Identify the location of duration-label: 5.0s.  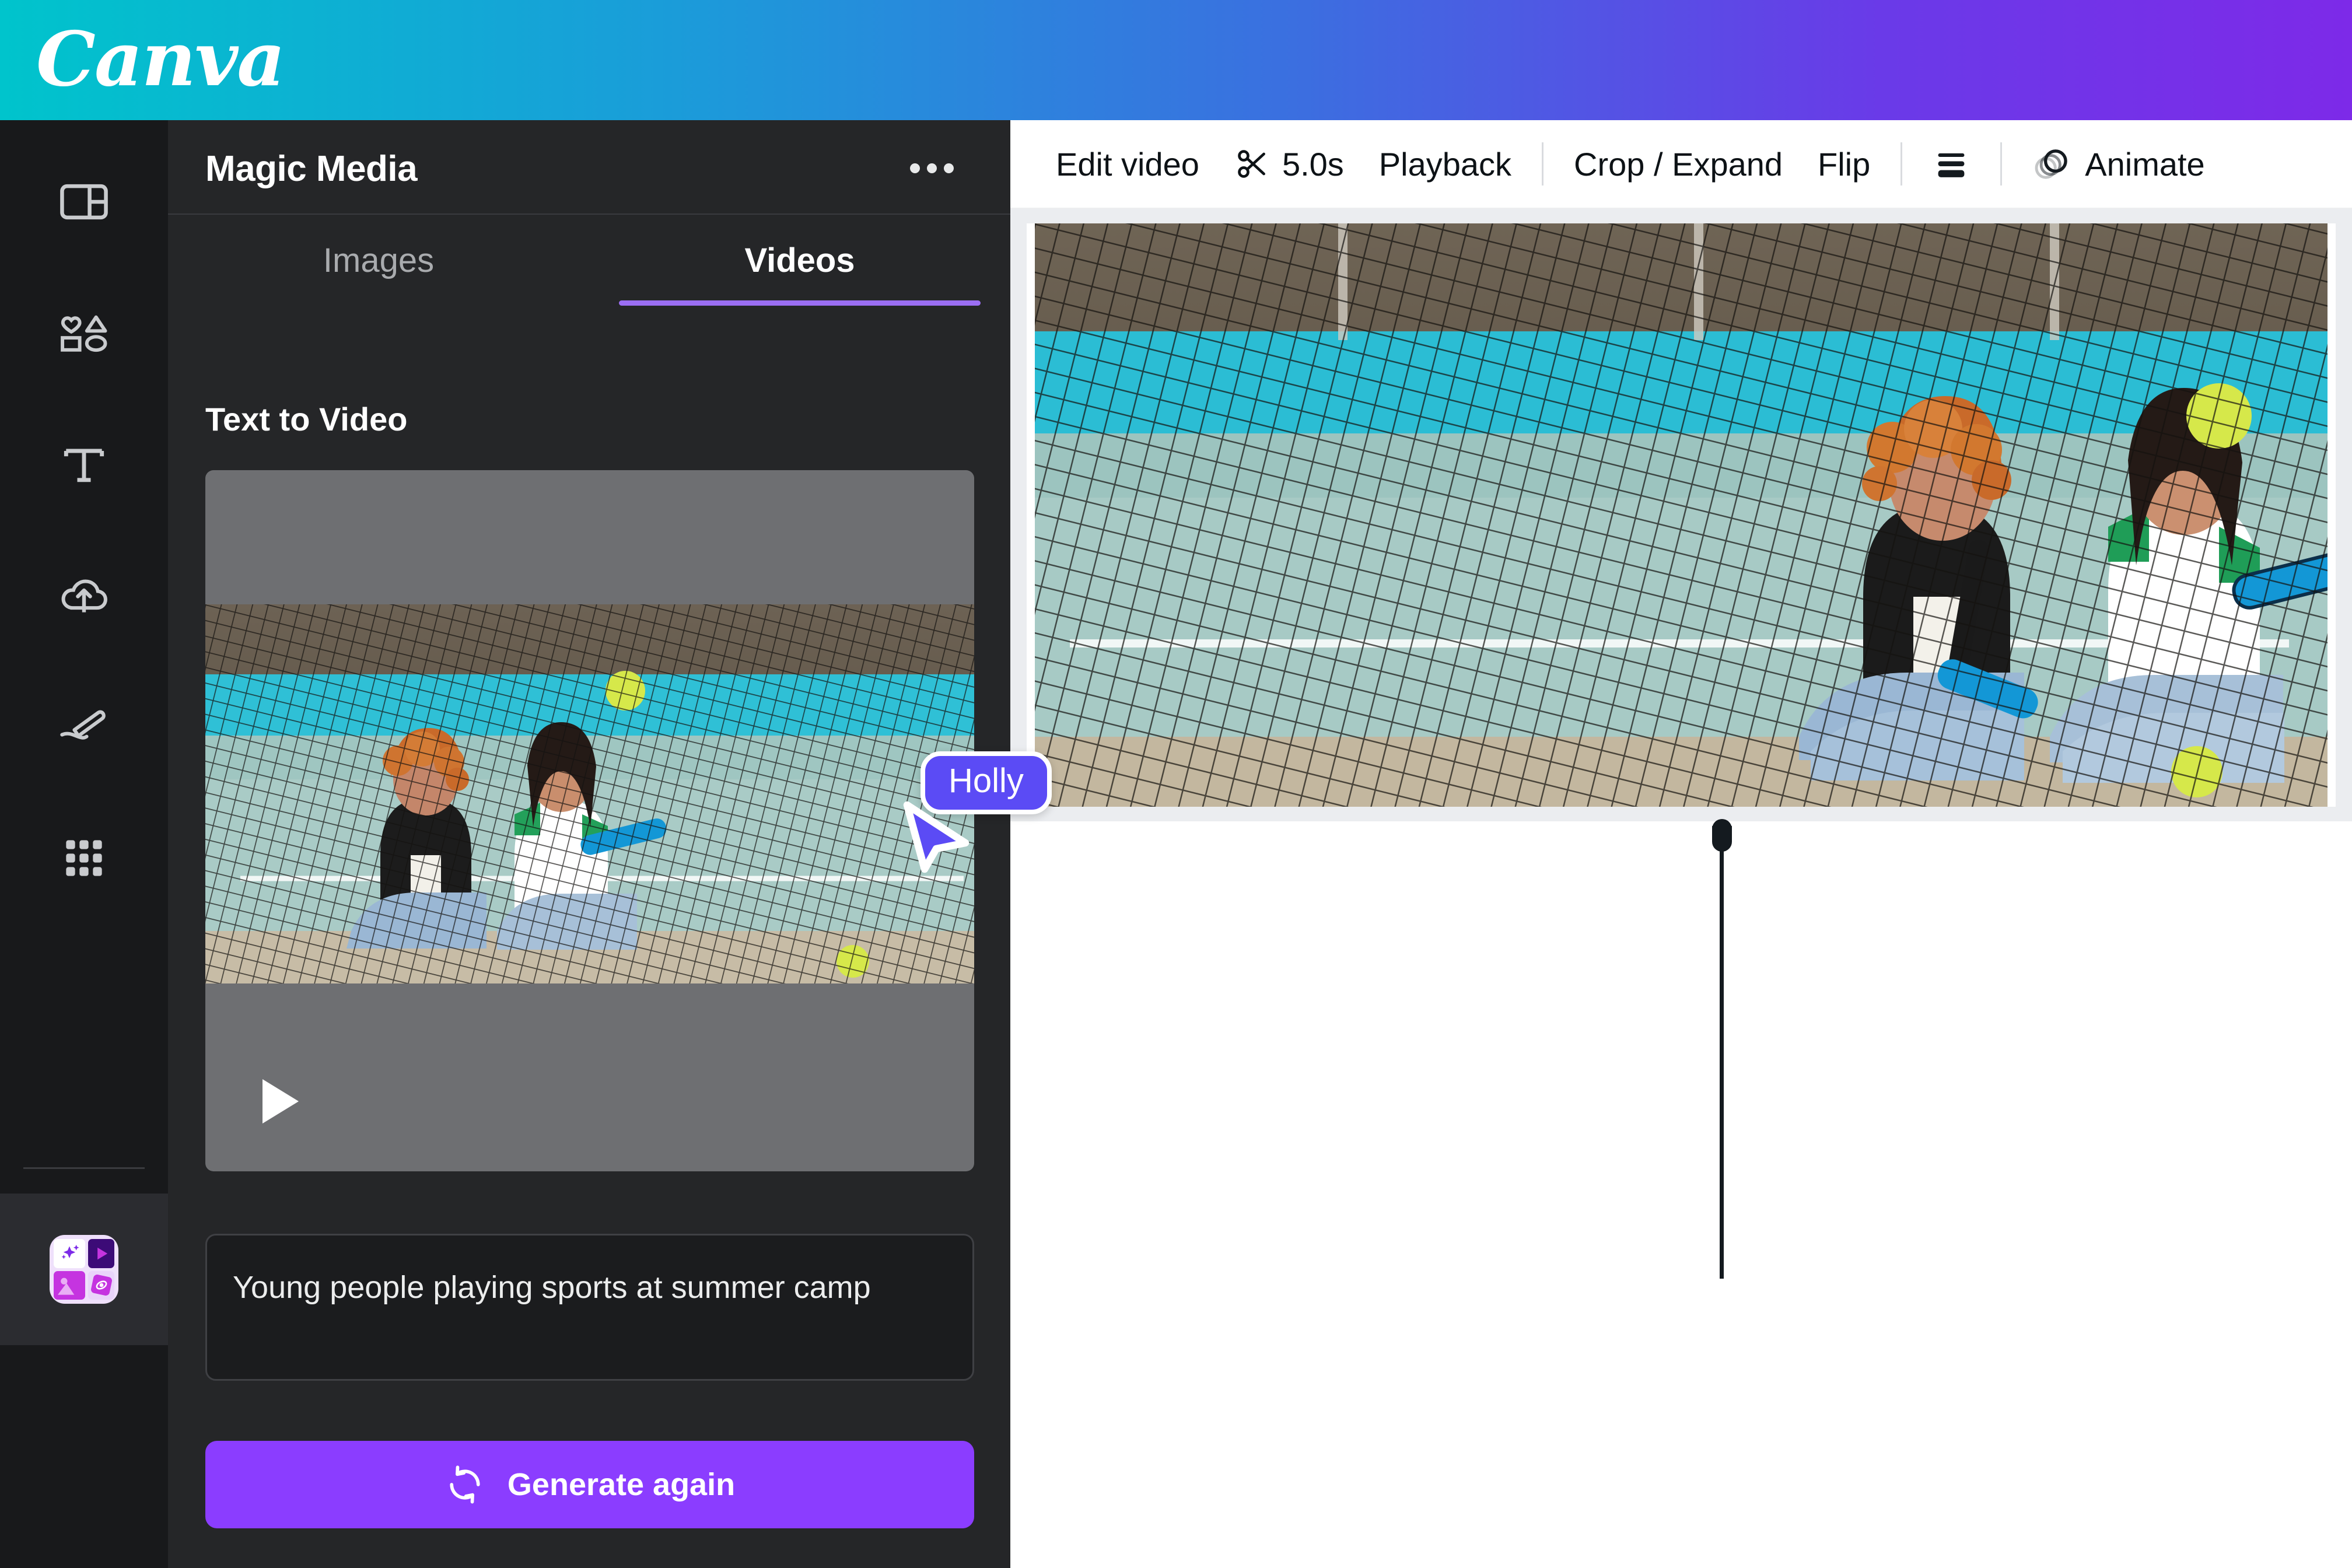
(1313, 164).